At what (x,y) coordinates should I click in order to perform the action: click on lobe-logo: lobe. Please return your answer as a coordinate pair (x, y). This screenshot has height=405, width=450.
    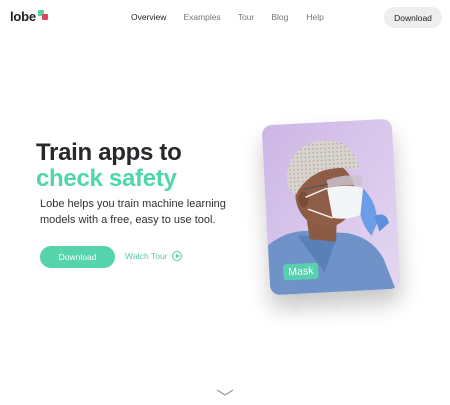
    Looking at the image, I should click on (29, 16).